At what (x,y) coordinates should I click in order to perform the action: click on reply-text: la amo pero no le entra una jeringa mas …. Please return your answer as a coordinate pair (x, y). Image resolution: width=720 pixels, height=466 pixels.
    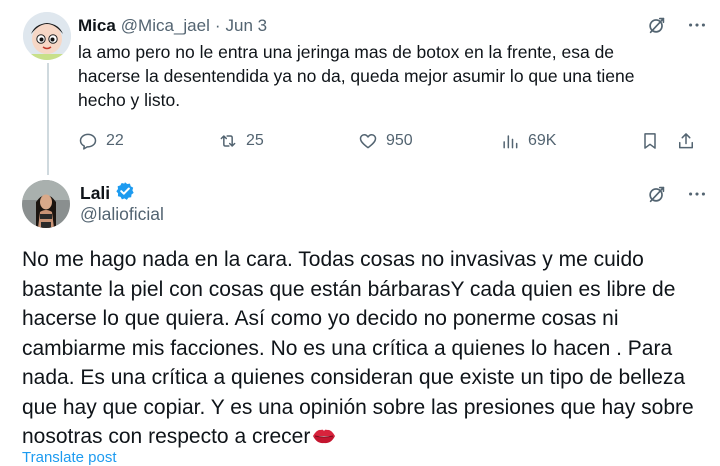
    Looking at the image, I should click on (356, 76).